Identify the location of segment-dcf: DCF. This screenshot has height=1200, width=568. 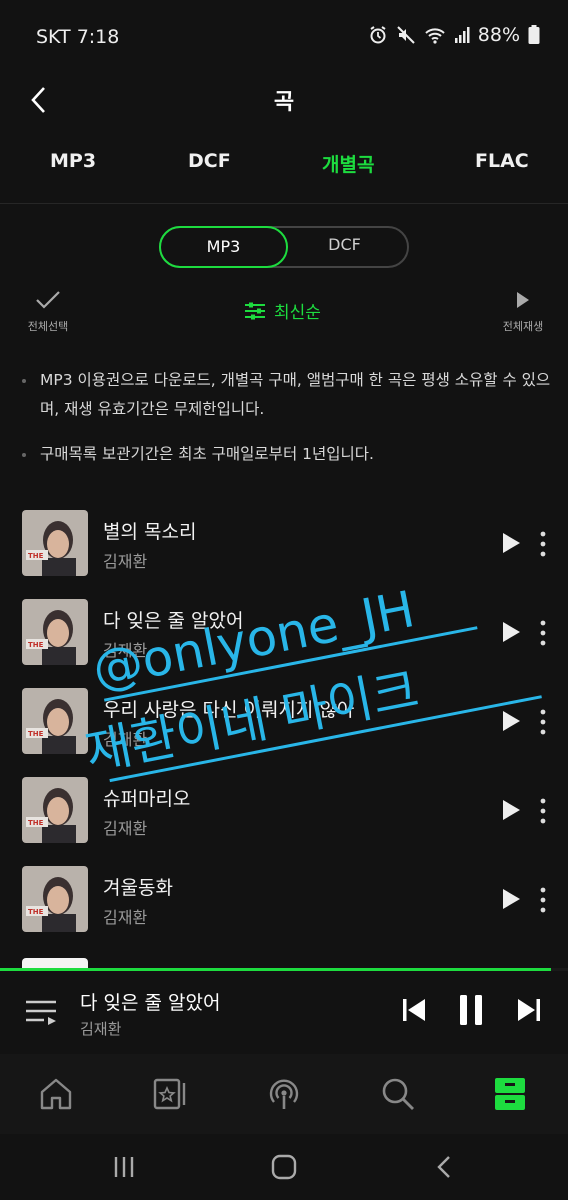
(344, 247).